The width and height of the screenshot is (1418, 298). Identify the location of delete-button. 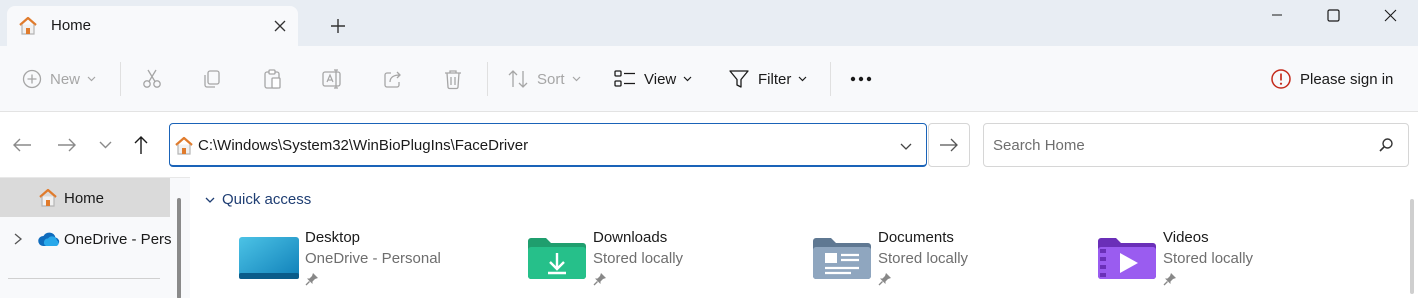
(453, 79).